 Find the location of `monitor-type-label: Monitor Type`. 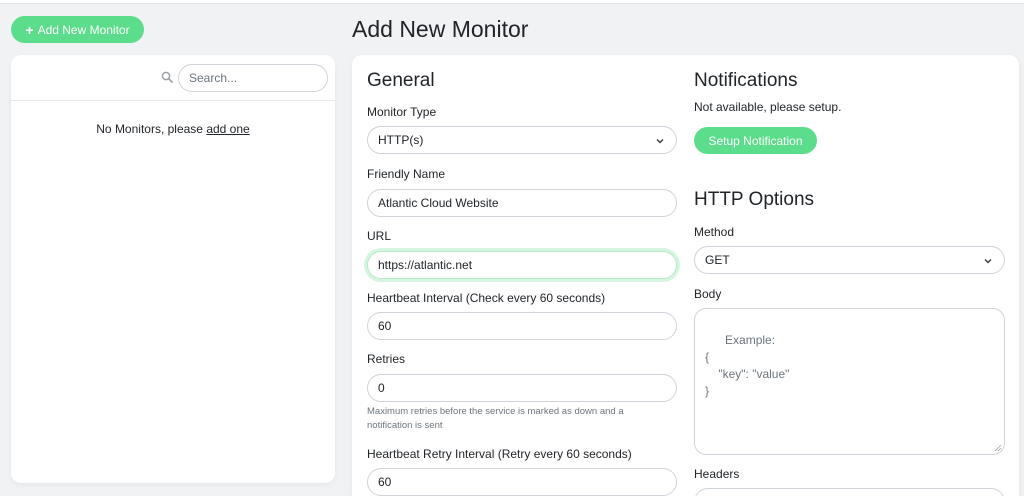

monitor-type-label: Monitor Type is located at coordinates (402, 112).